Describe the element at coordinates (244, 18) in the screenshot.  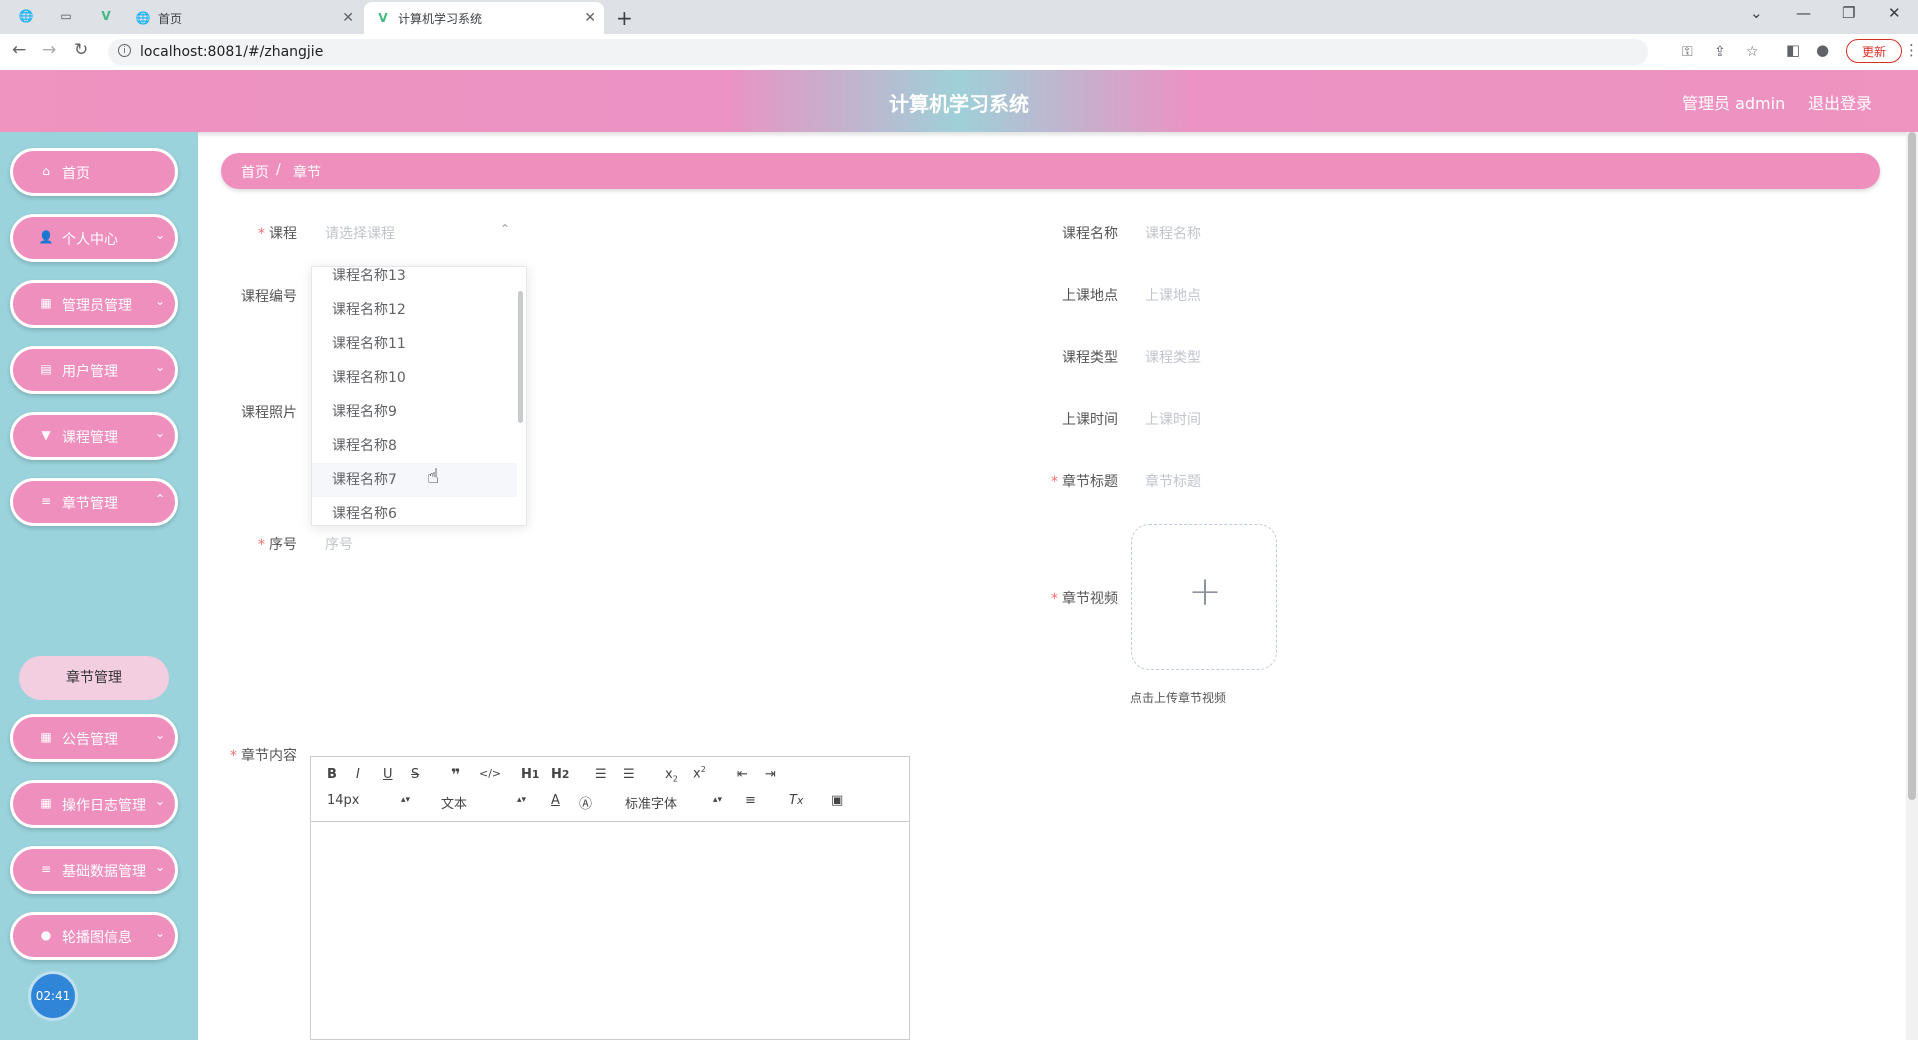
I see `browser-tab: 🌐 首页 ✕` at that location.